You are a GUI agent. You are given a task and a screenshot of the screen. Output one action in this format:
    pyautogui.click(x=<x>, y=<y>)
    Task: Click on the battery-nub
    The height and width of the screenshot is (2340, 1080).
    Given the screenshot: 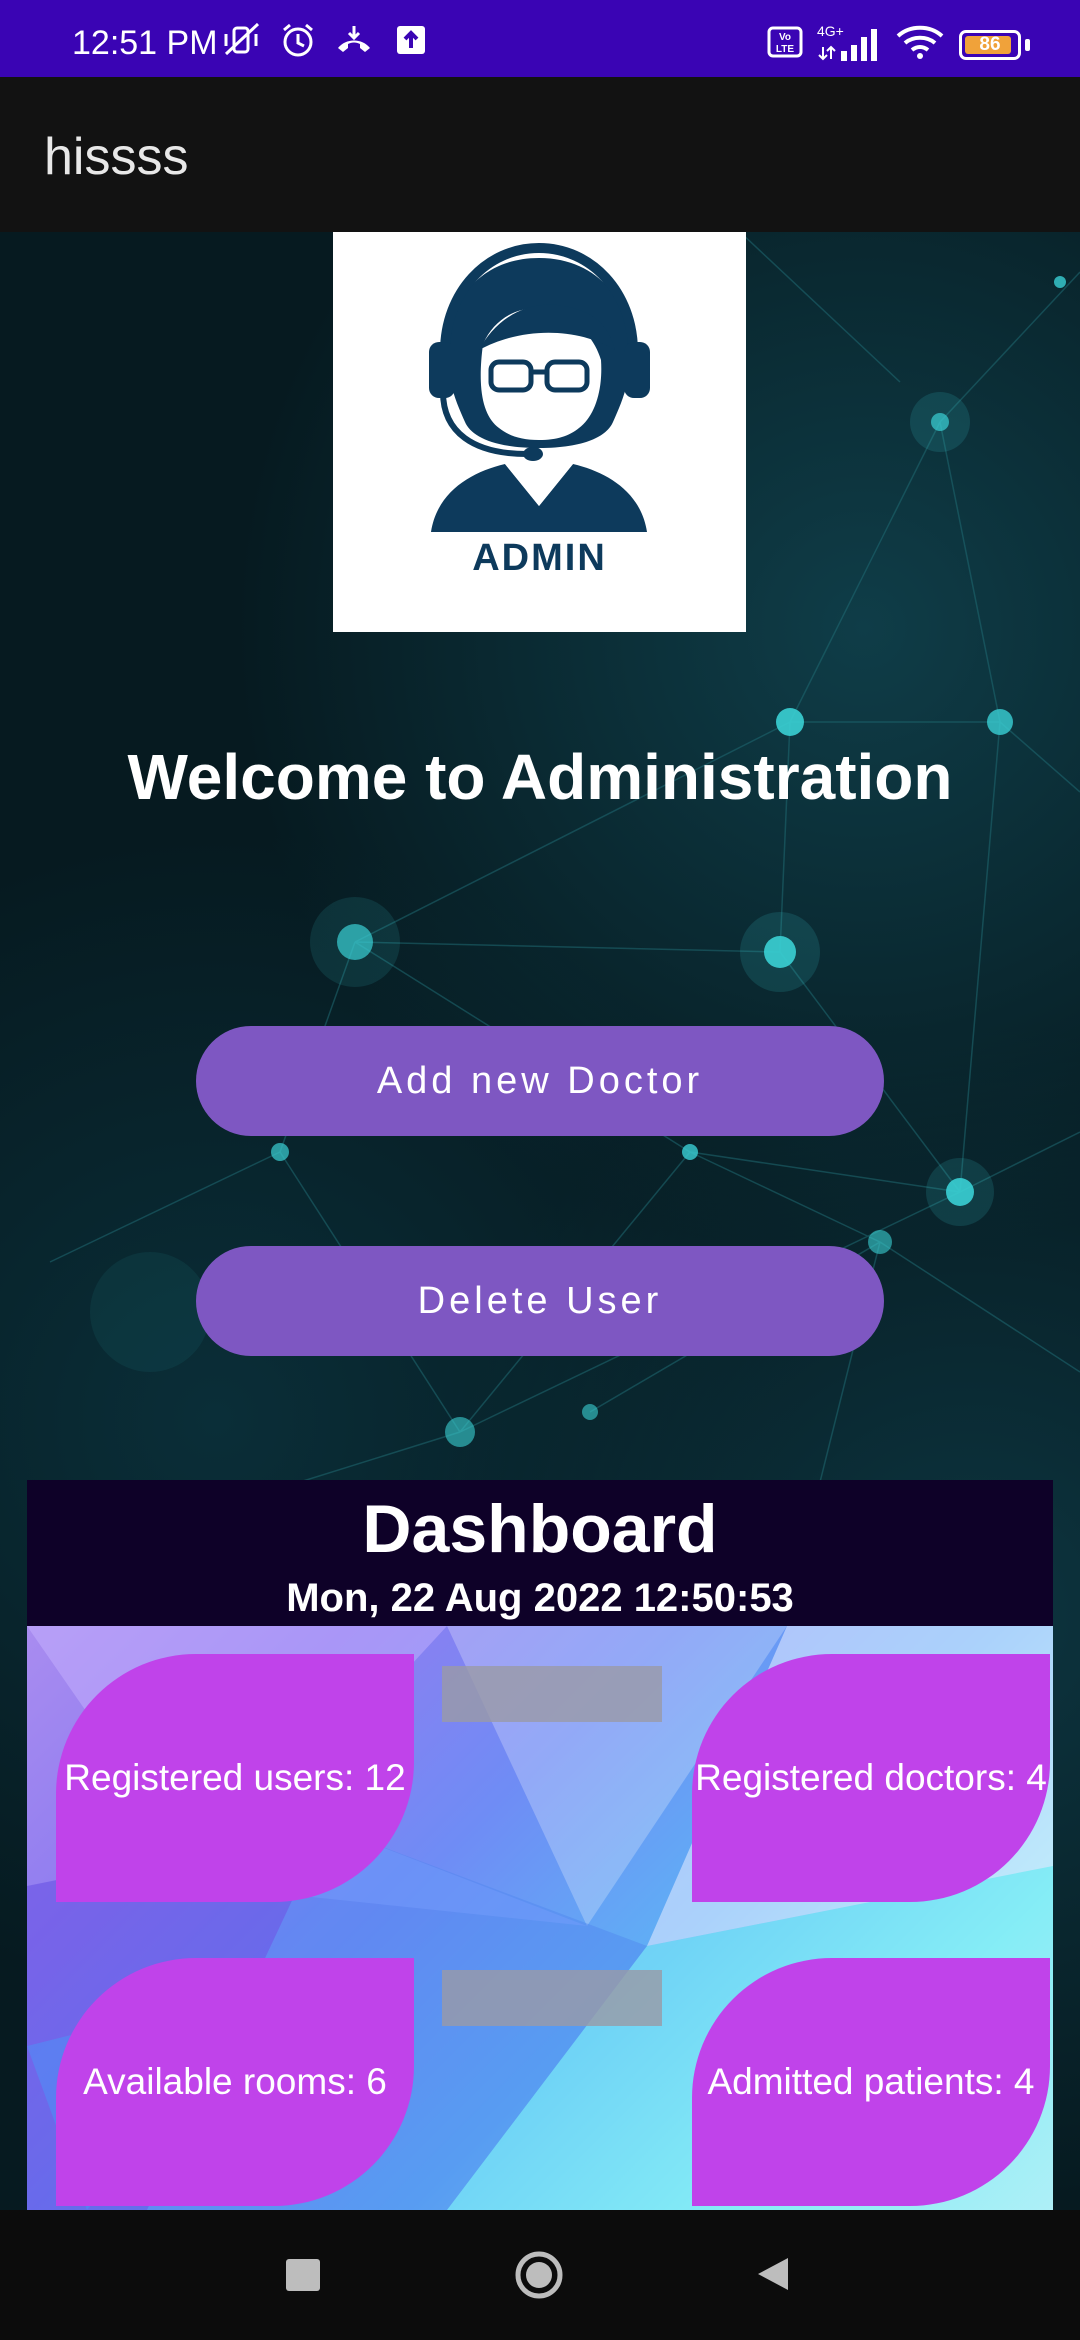 What is the action you would take?
    pyautogui.click(x=1027, y=44)
    